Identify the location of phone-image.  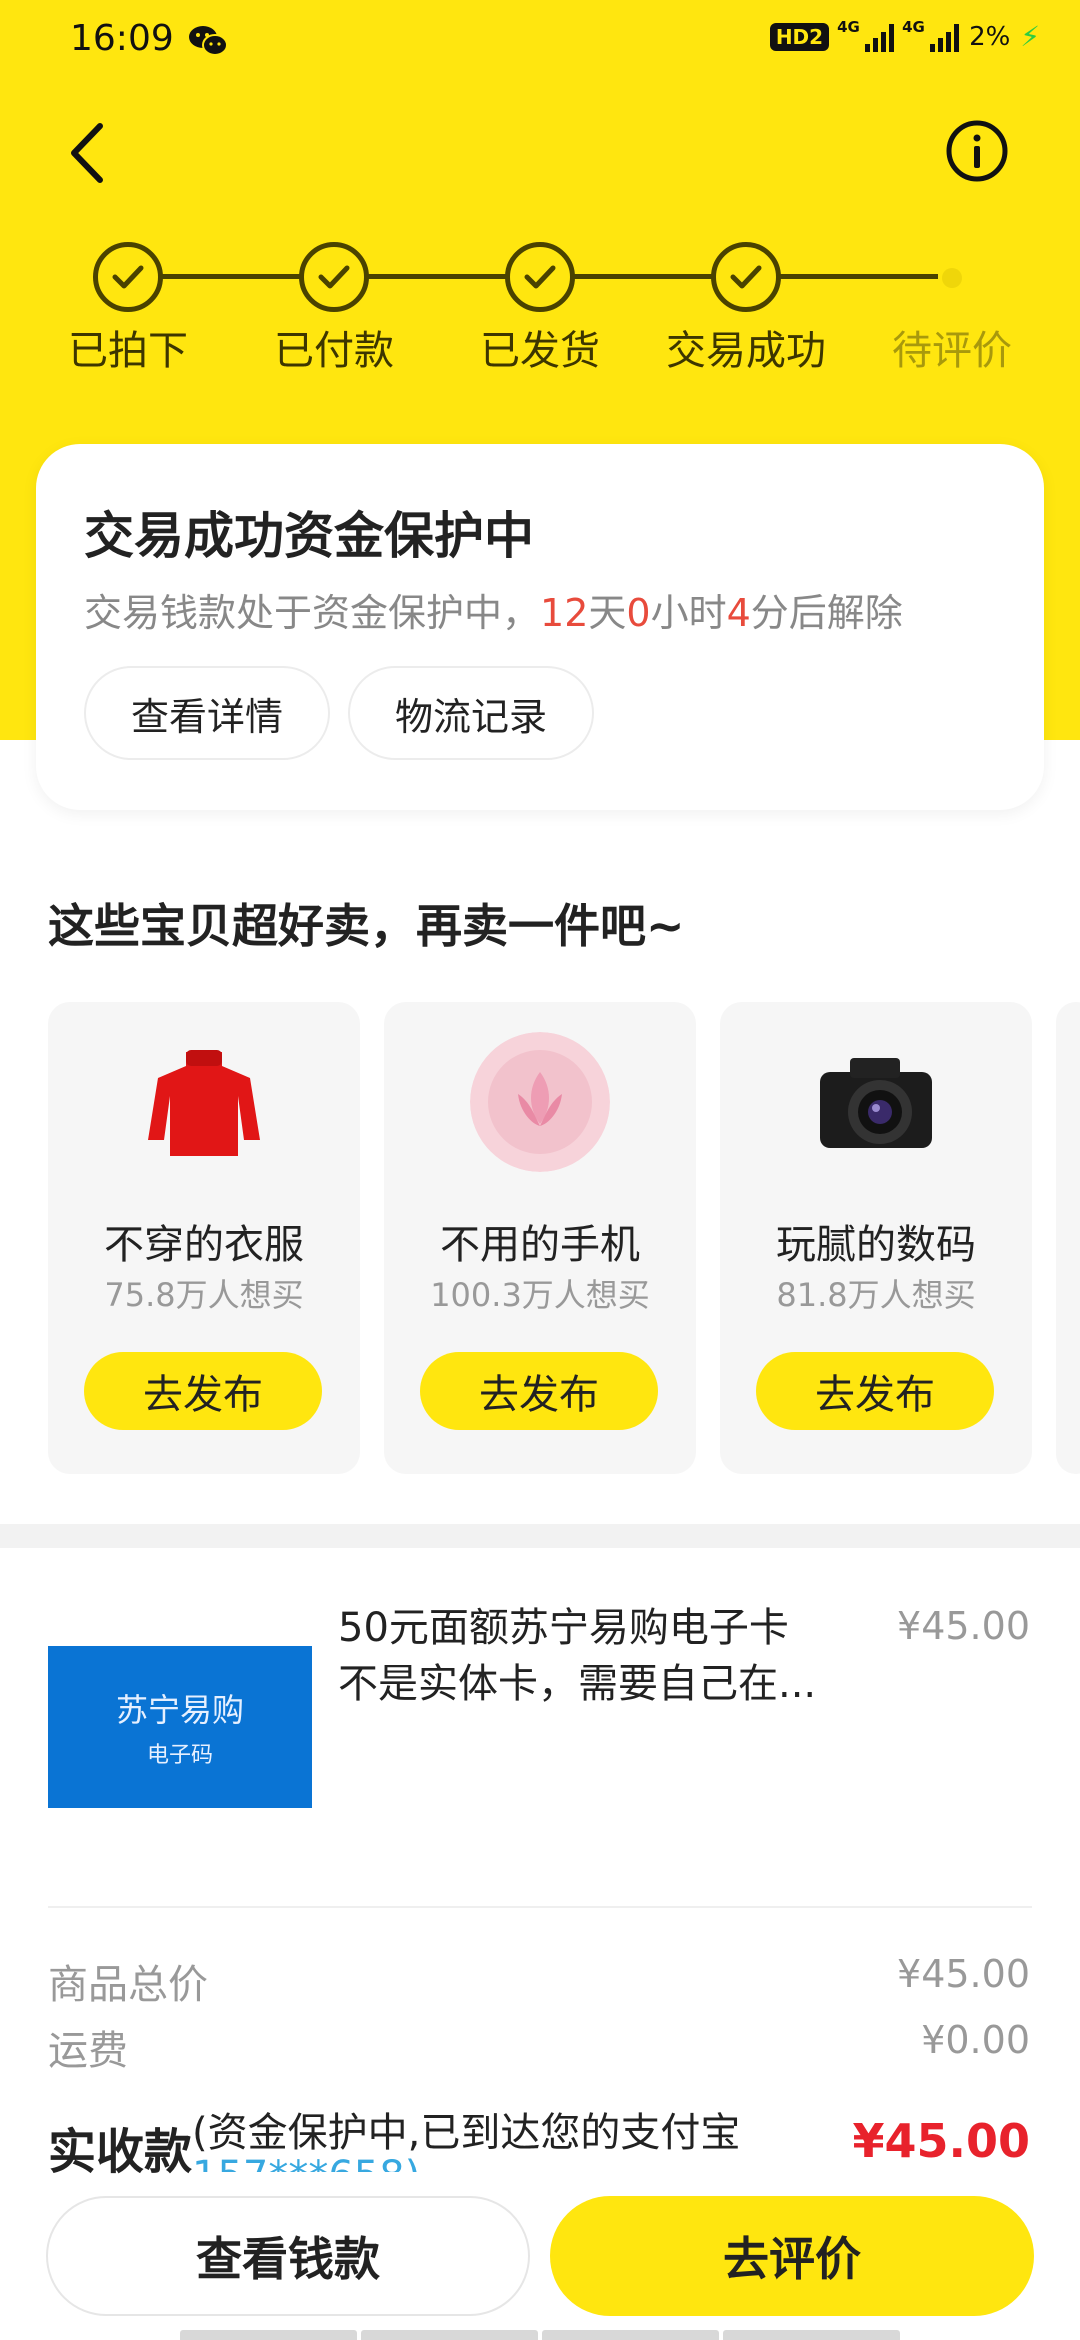
(540, 1102).